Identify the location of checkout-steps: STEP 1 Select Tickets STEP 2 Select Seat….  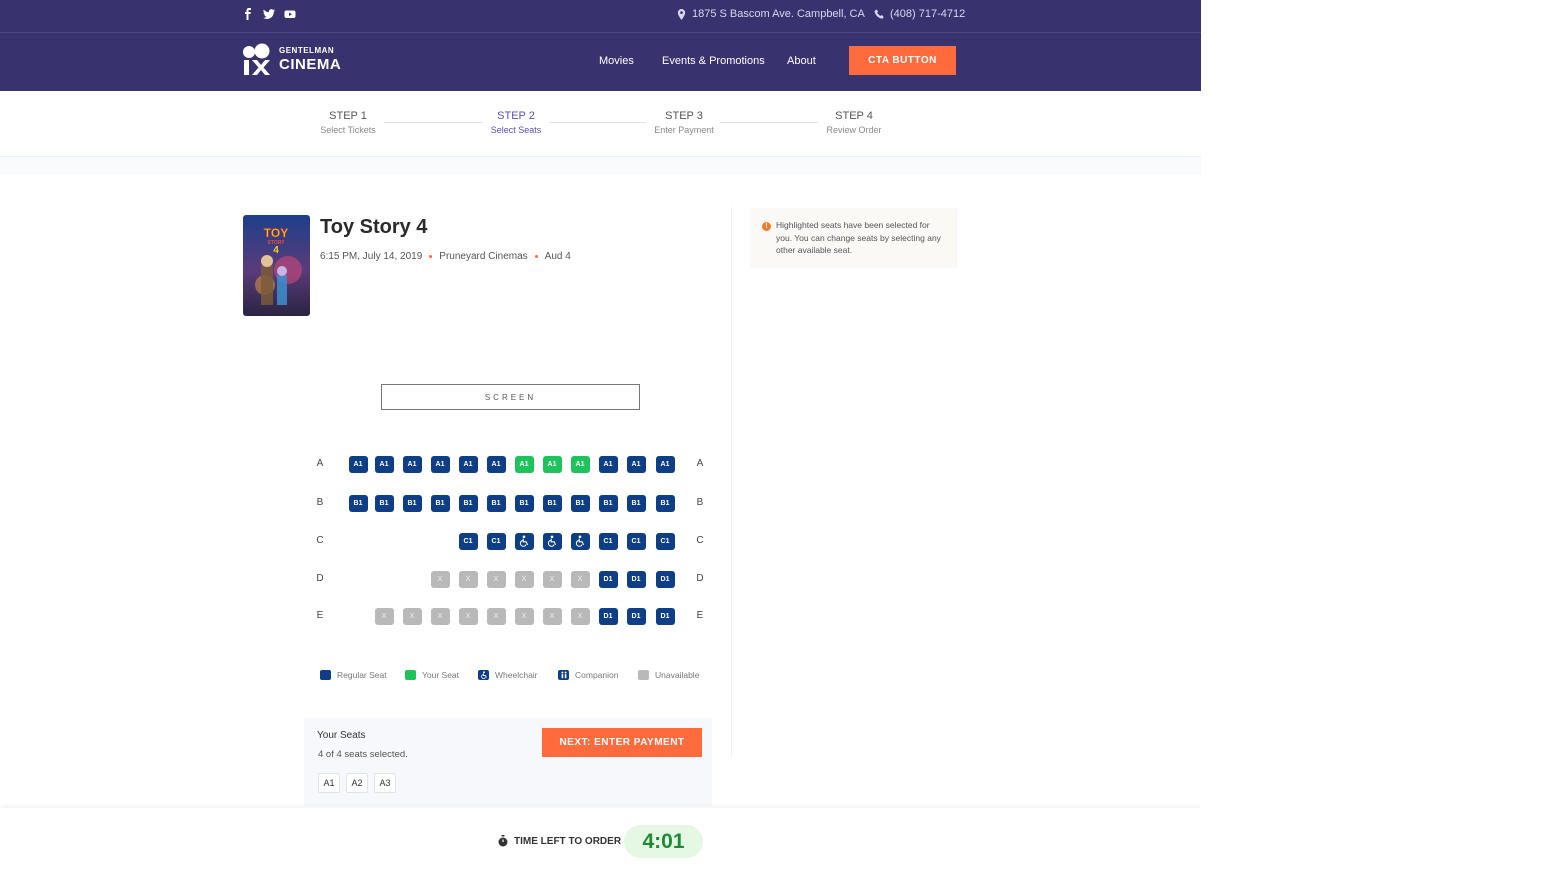
(600, 124).